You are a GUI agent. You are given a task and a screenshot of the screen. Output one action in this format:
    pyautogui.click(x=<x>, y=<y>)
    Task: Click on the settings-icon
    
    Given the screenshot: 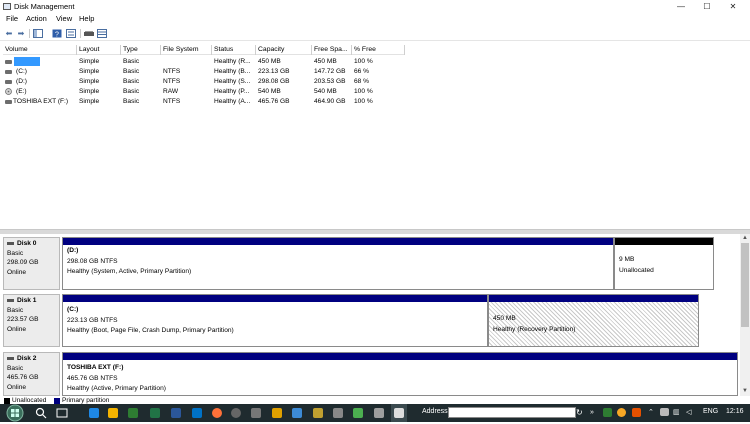 What is the action you would take?
    pyautogui.click(x=338, y=413)
    